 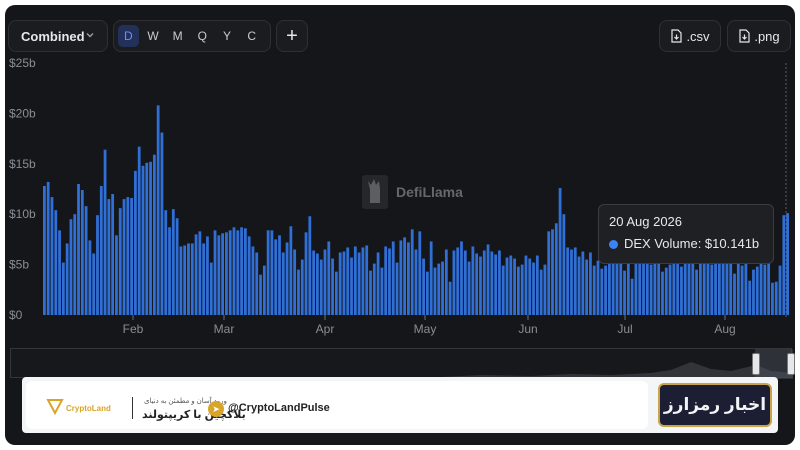 I want to click on telegram-handle: @CryptoLandPulse, so click(x=279, y=408).